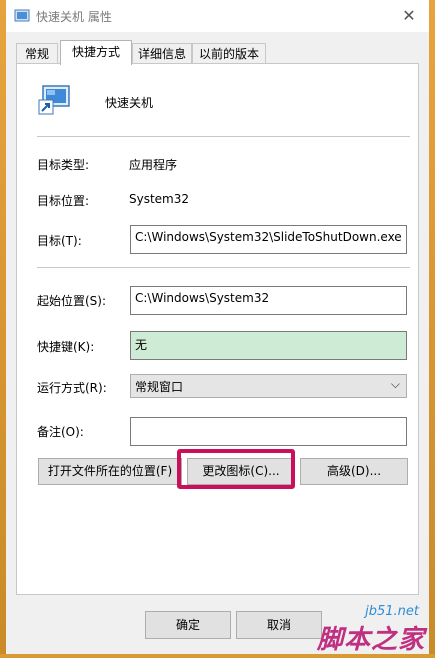 The image size is (435, 658). What do you see at coordinates (60, 432) in the screenshot?
I see `comment-label: 备注(O):` at bounding box center [60, 432].